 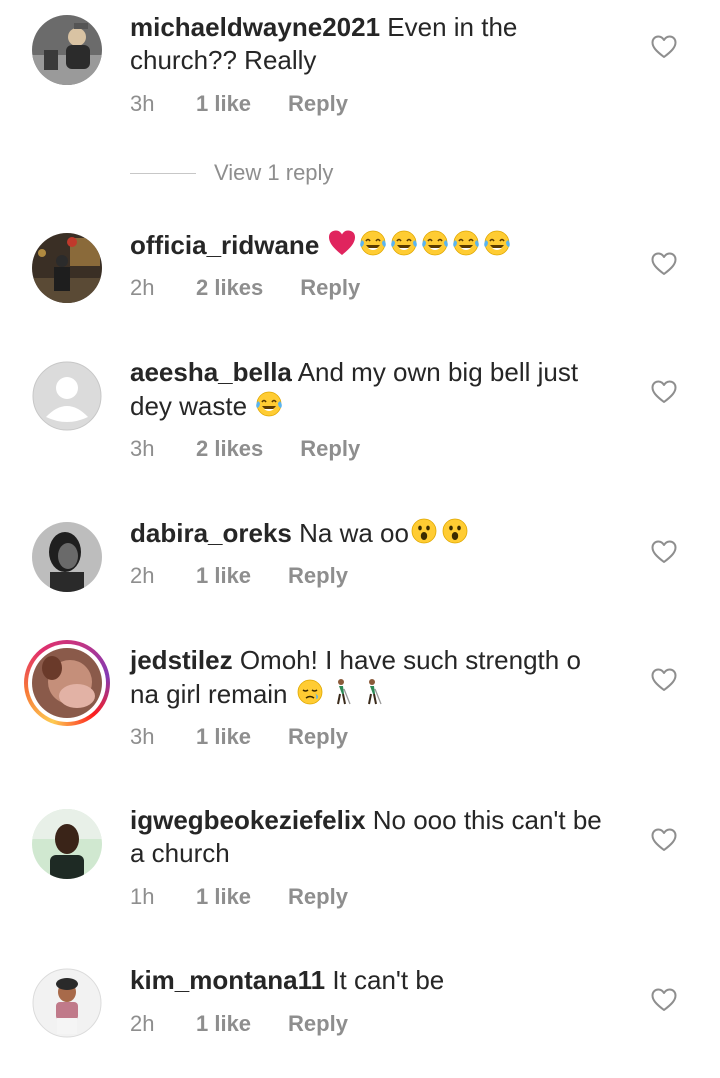 What do you see at coordinates (181, 660) in the screenshot?
I see `comment-username: jedstilez` at bounding box center [181, 660].